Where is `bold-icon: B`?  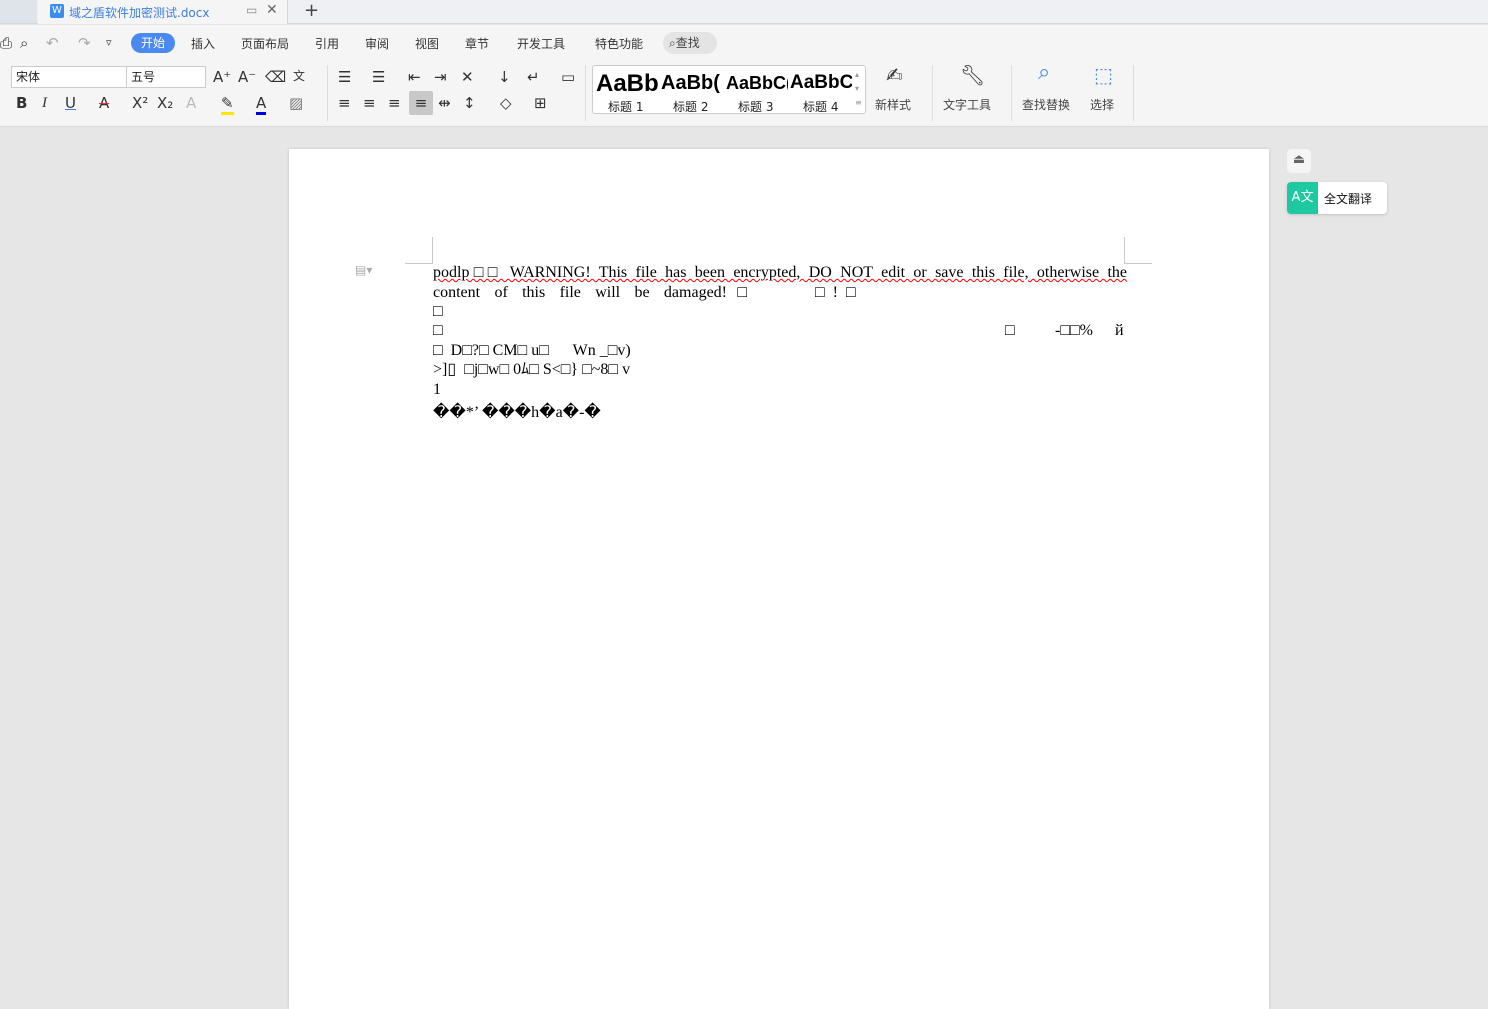 bold-icon: B is located at coordinates (21, 103).